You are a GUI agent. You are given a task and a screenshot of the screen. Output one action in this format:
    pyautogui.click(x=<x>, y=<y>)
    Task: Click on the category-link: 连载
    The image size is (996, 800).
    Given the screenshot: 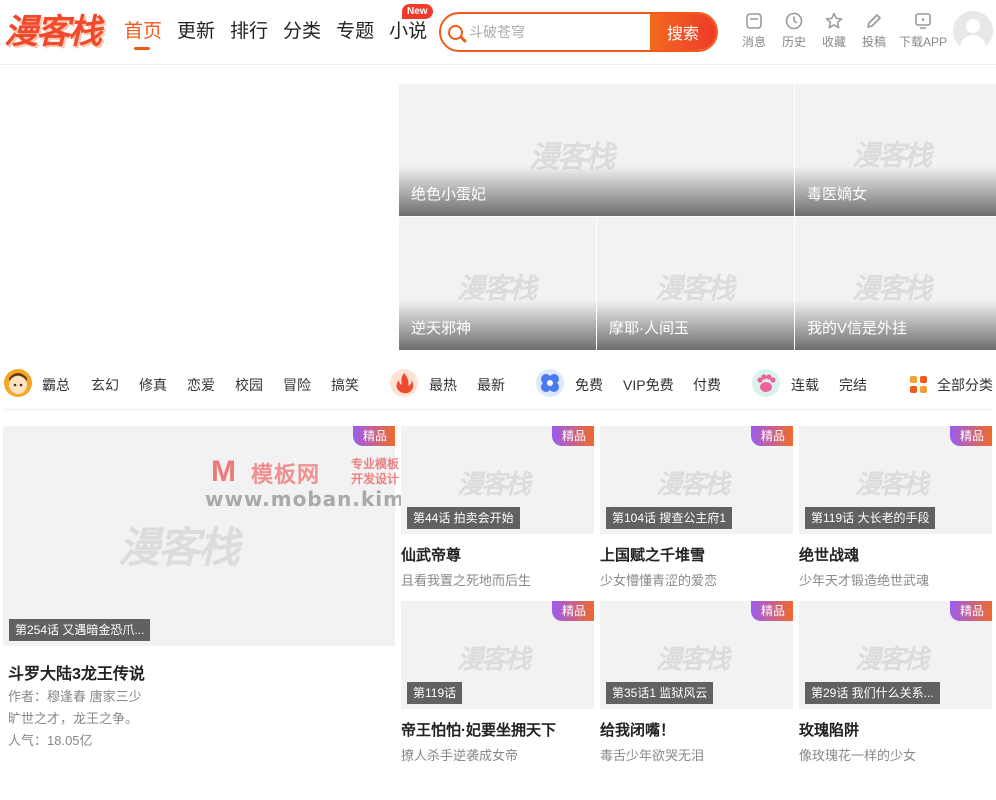 What is the action you would take?
    pyautogui.click(x=805, y=385)
    